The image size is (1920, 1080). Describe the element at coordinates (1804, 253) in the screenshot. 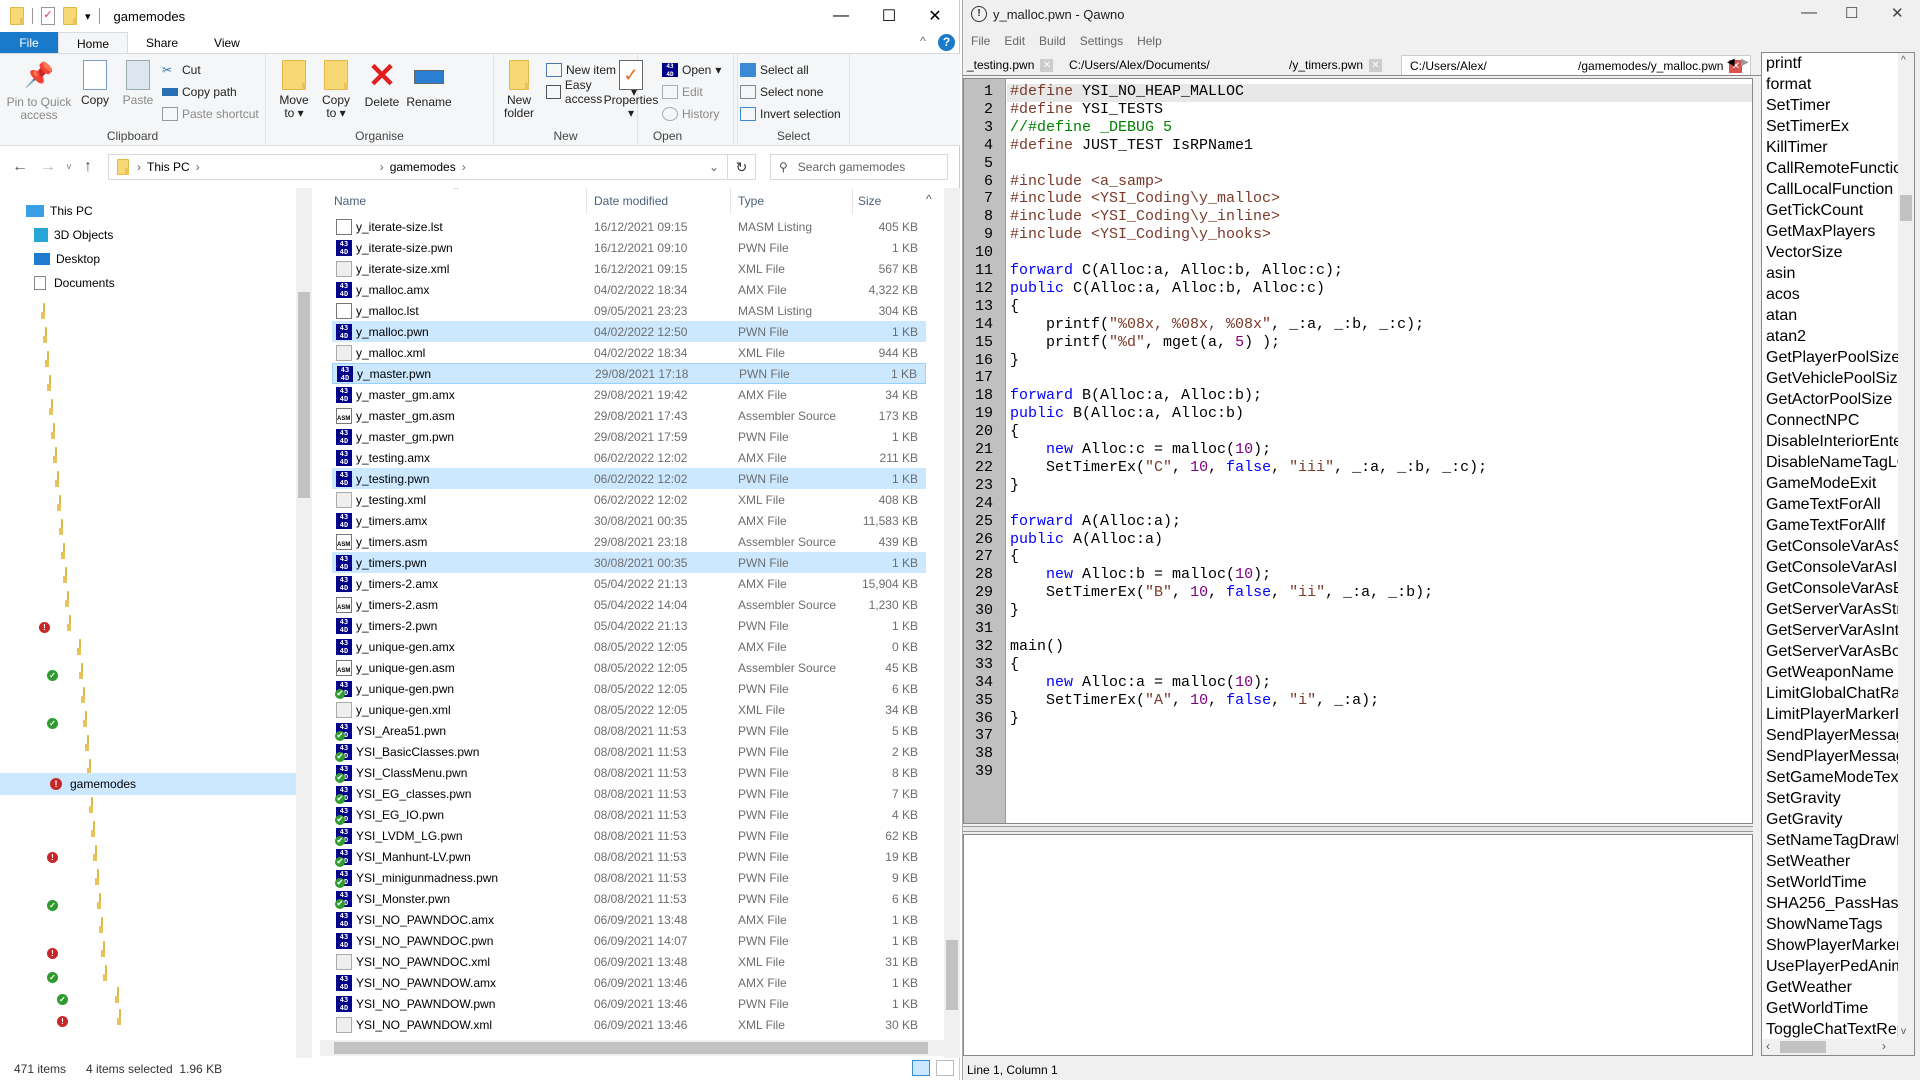

I see `function-item: VectorSize` at that location.